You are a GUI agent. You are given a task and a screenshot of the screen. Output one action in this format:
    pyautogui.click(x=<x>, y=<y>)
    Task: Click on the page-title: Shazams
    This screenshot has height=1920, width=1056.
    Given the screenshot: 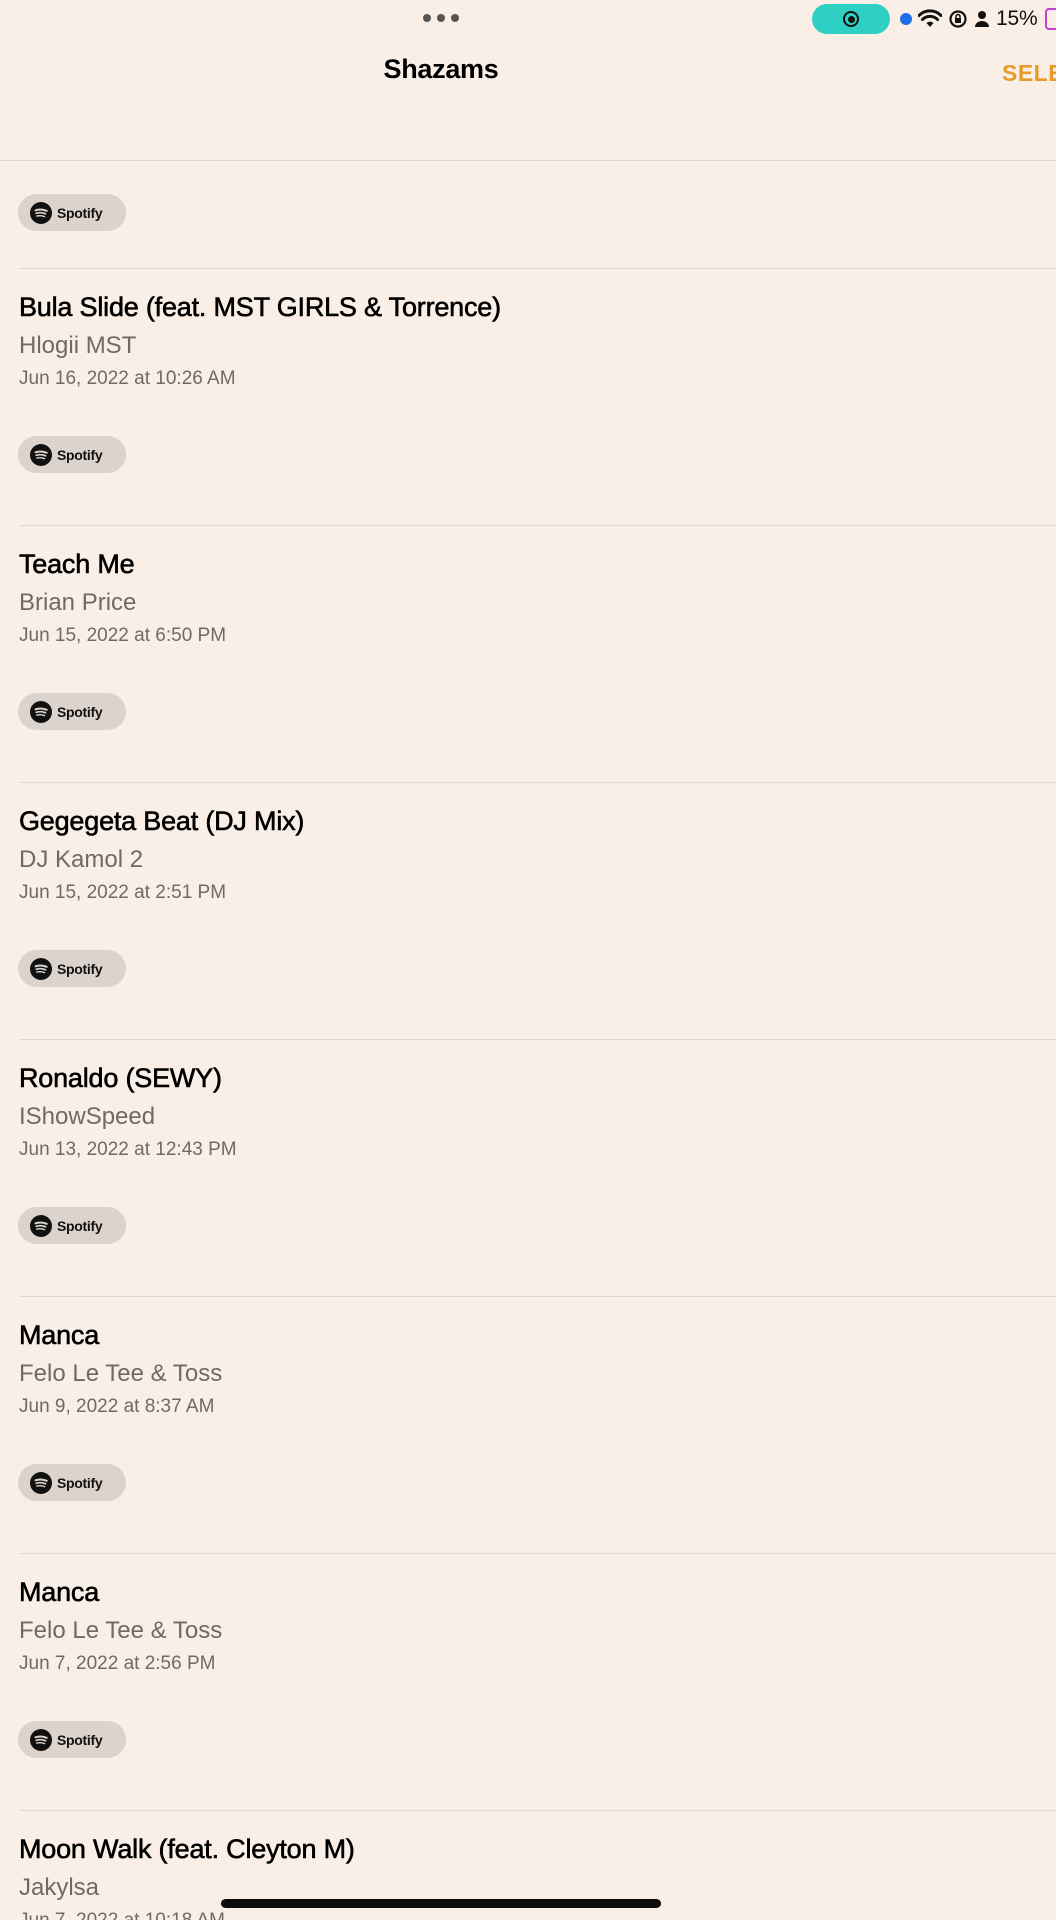 What is the action you would take?
    pyautogui.click(x=441, y=69)
    